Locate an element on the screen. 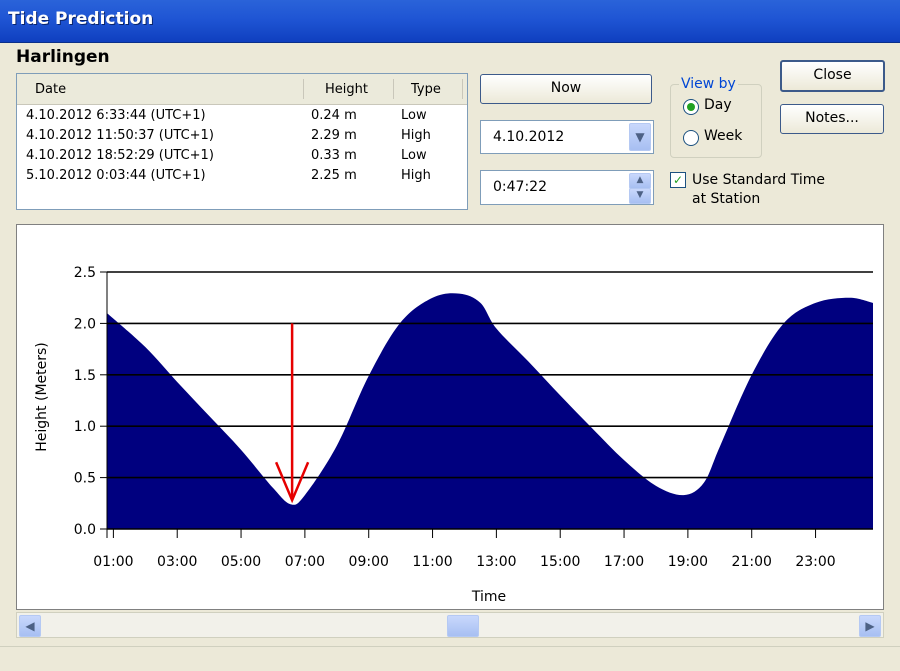 Image resolution: width=900 pixels, height=671 pixels. spin-up-icon: ▲ is located at coordinates (640, 181).